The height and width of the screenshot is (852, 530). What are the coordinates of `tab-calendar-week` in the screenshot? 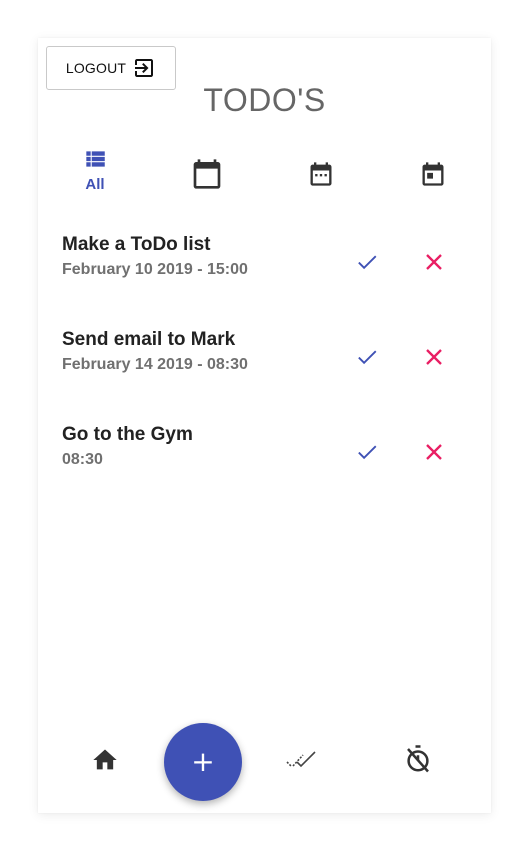 It's located at (321, 176).